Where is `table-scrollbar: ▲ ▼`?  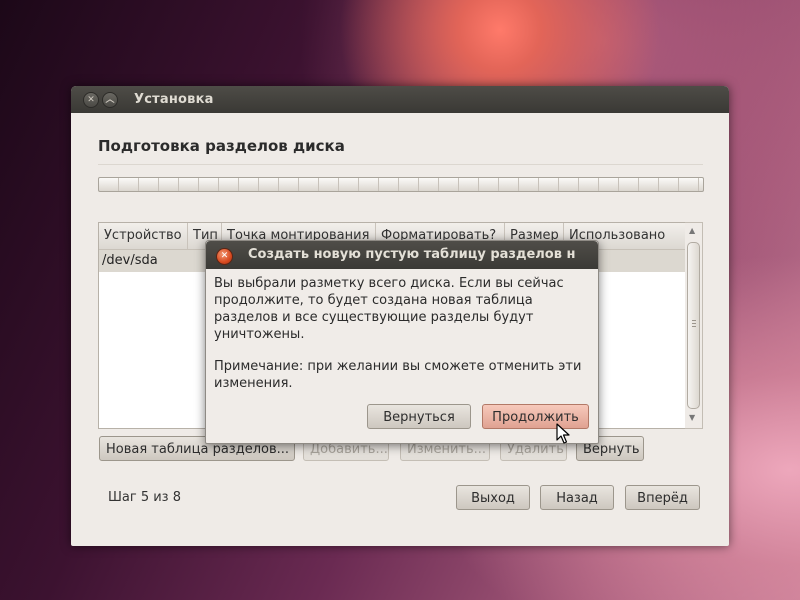
table-scrollbar: ▲ ▼ is located at coordinates (694, 325).